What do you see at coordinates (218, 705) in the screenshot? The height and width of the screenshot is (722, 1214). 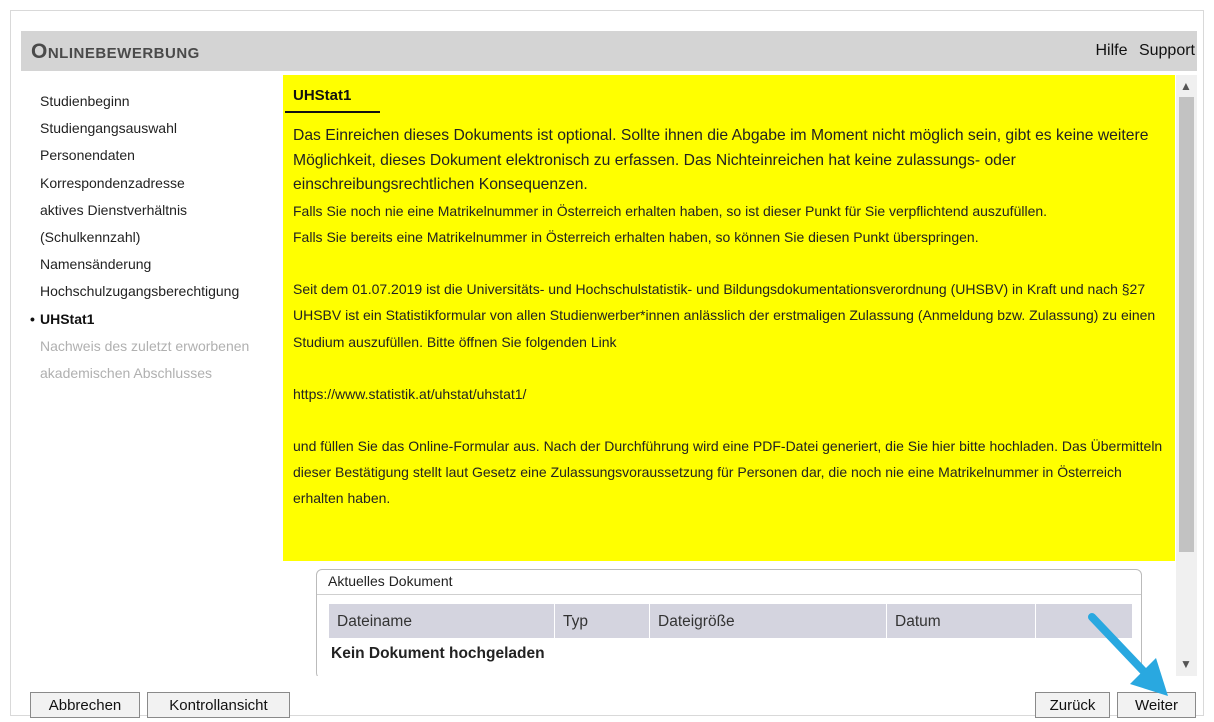 I see `control-view-button: Kontrollansicht` at bounding box center [218, 705].